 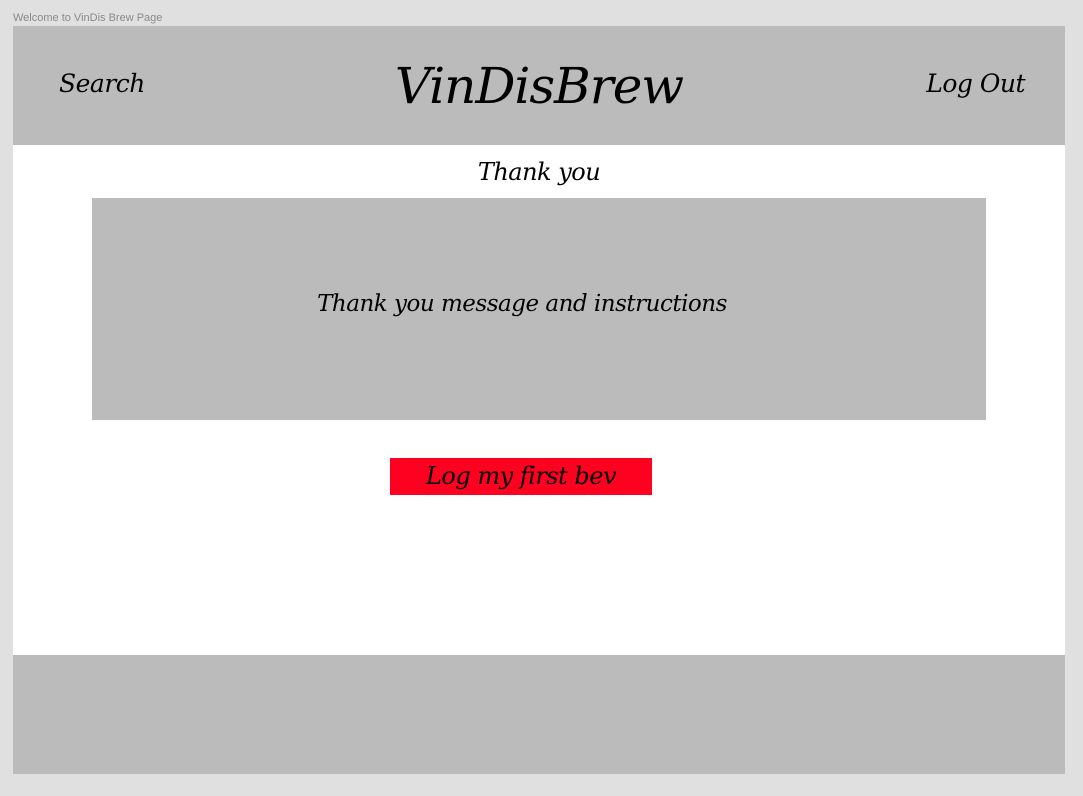 I want to click on brand-logo: VinDisBrew, so click(x=539, y=86).